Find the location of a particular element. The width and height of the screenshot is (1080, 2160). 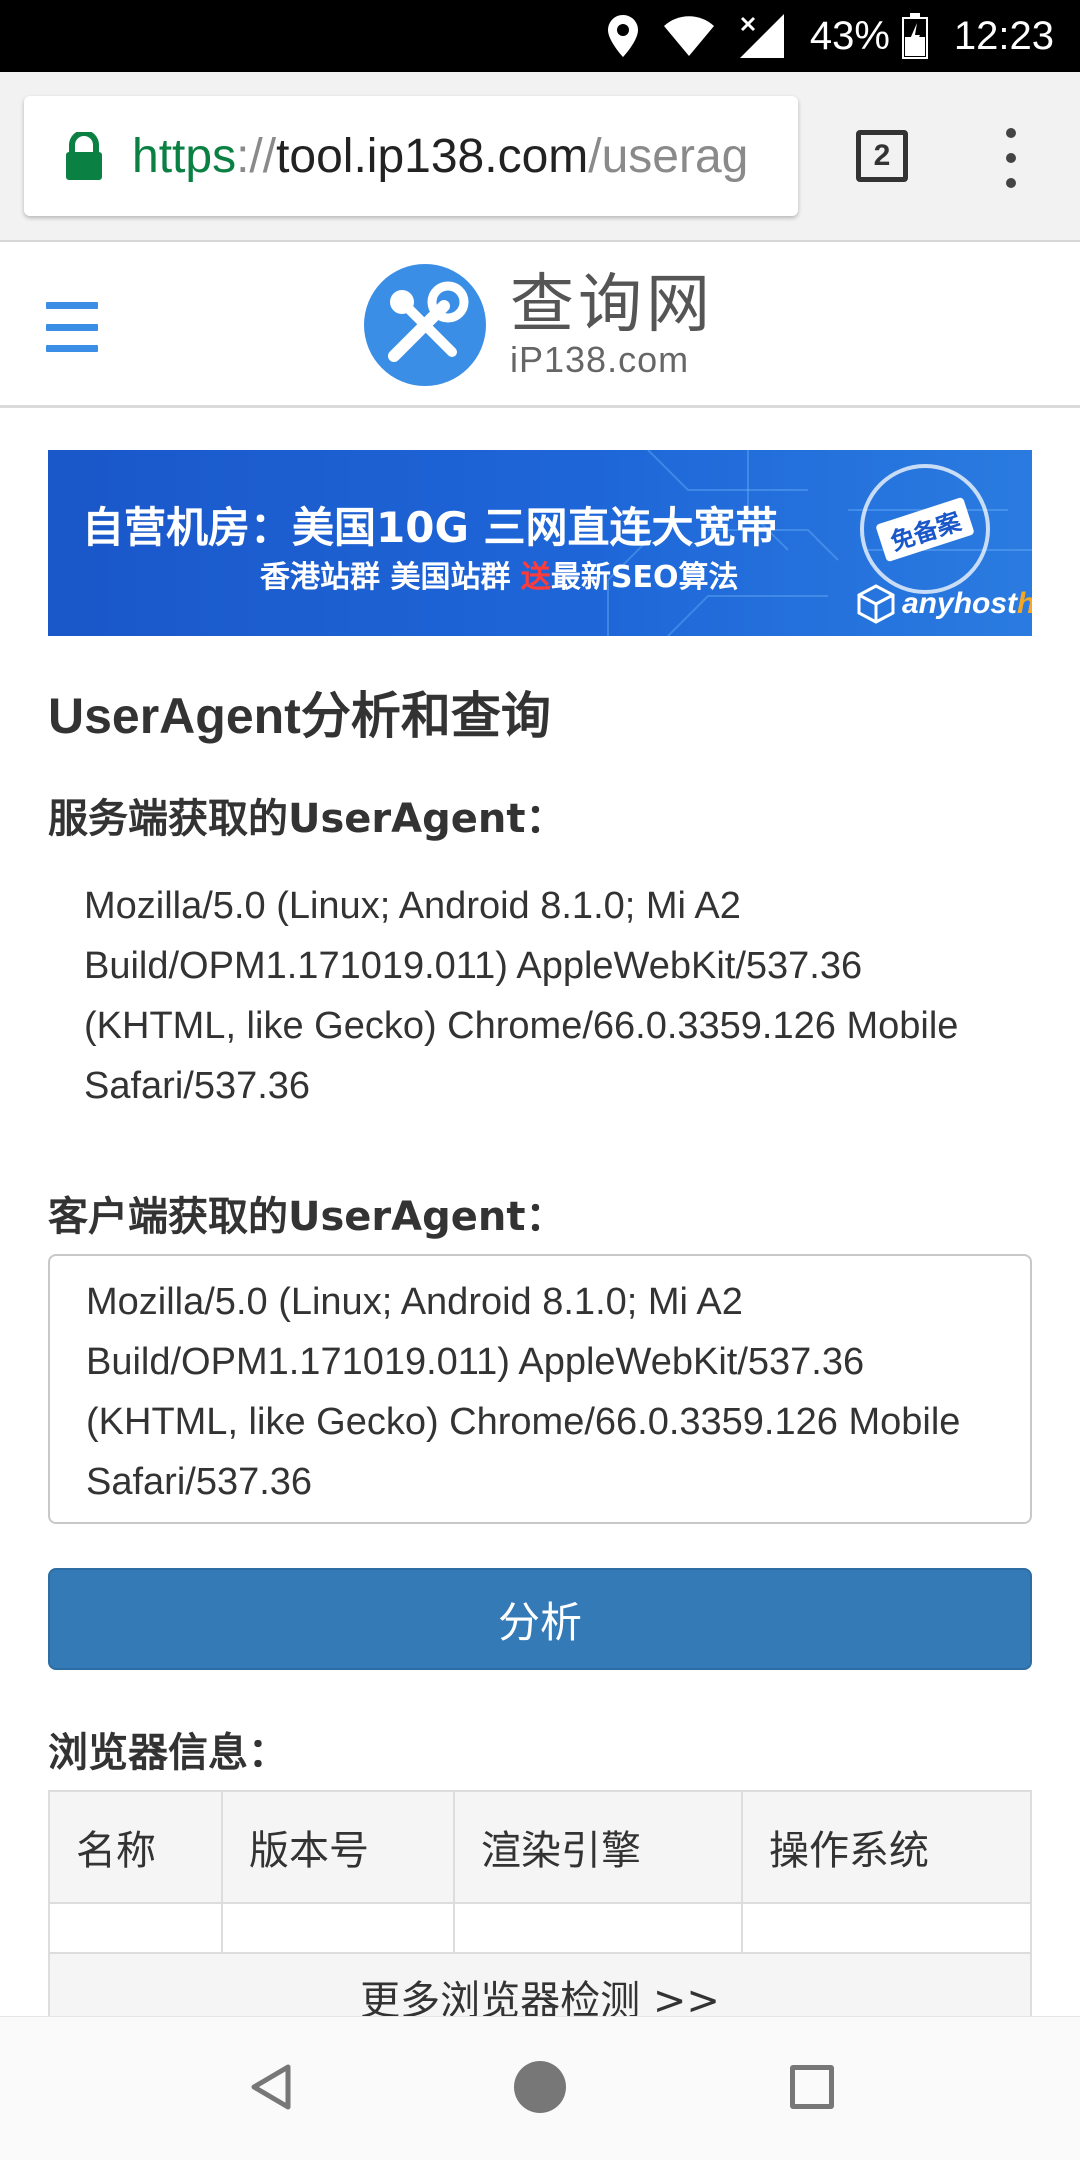

col-name: 名称 is located at coordinates (135, 1847).